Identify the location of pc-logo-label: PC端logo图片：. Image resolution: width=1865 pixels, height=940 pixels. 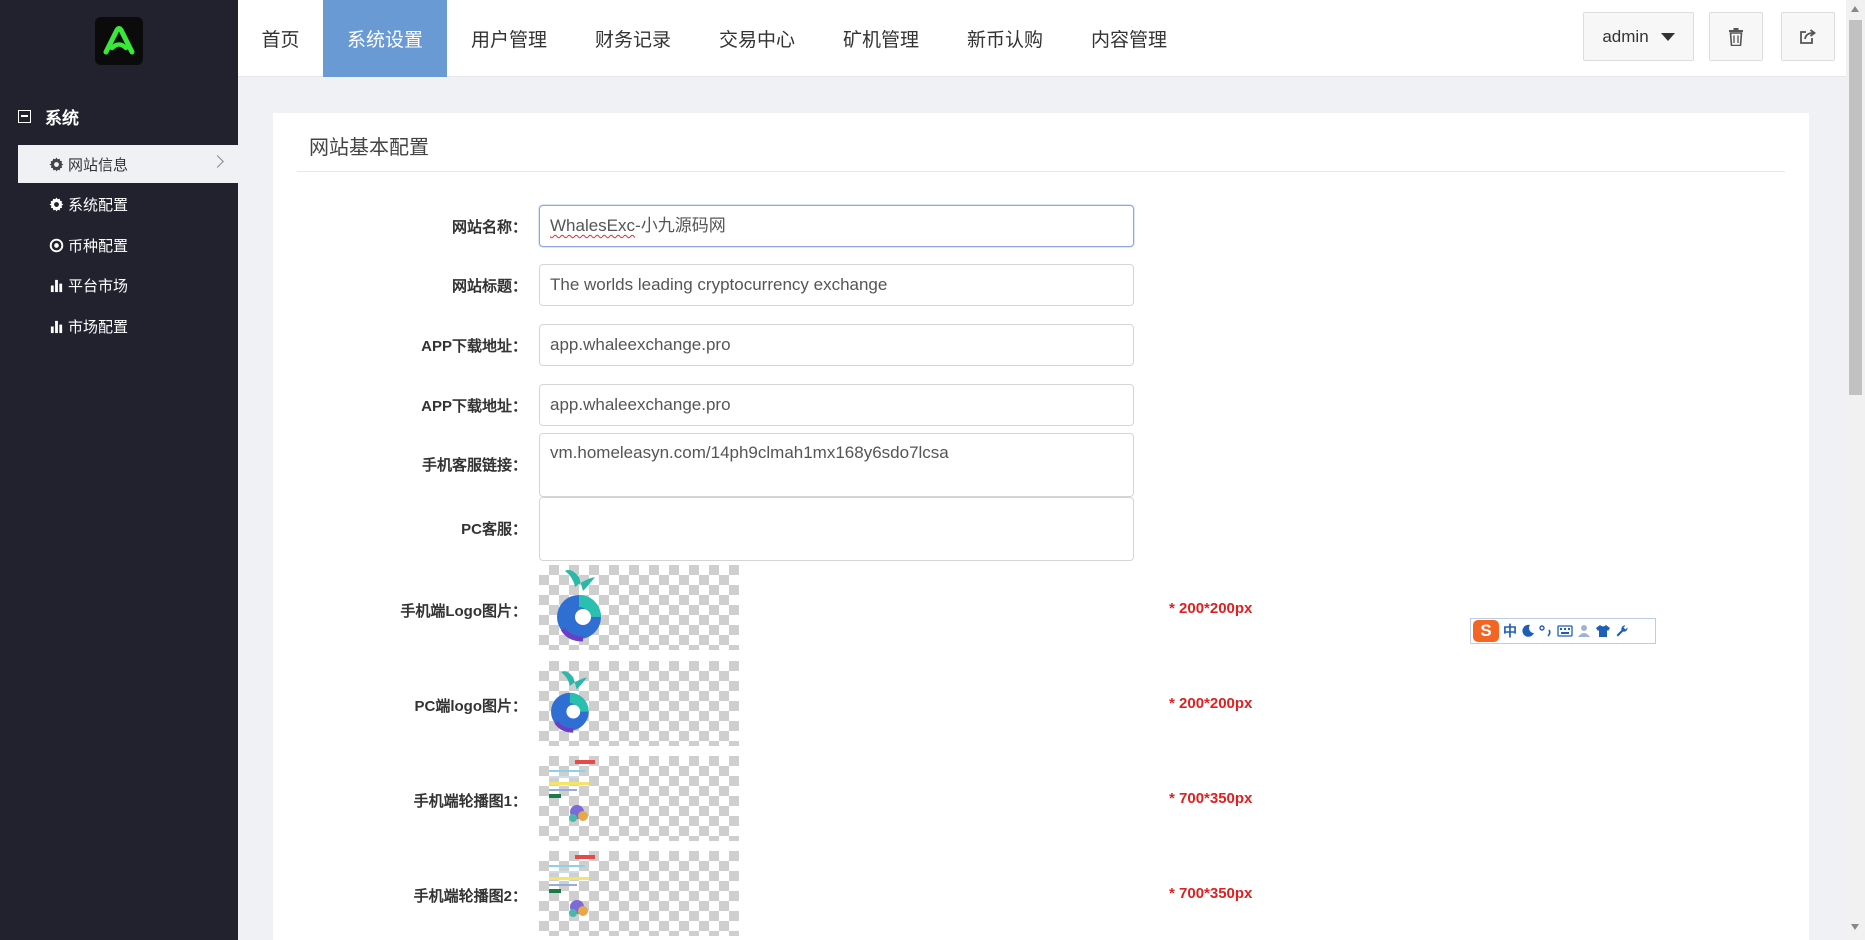
(471, 706).